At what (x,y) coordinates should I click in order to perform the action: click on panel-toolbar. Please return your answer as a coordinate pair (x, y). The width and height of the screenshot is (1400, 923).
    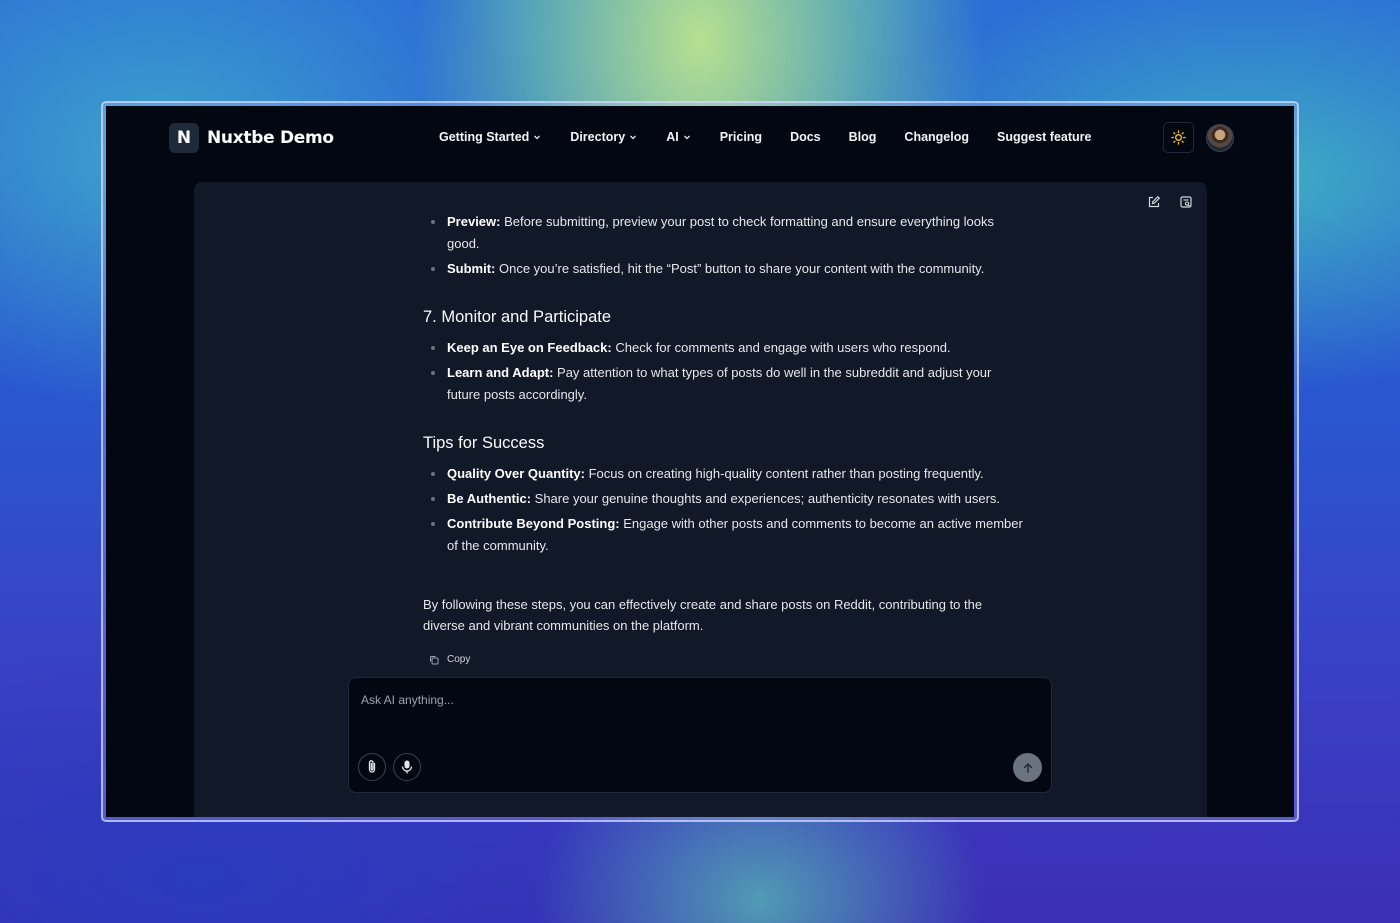
    Looking at the image, I should click on (1161, 202).